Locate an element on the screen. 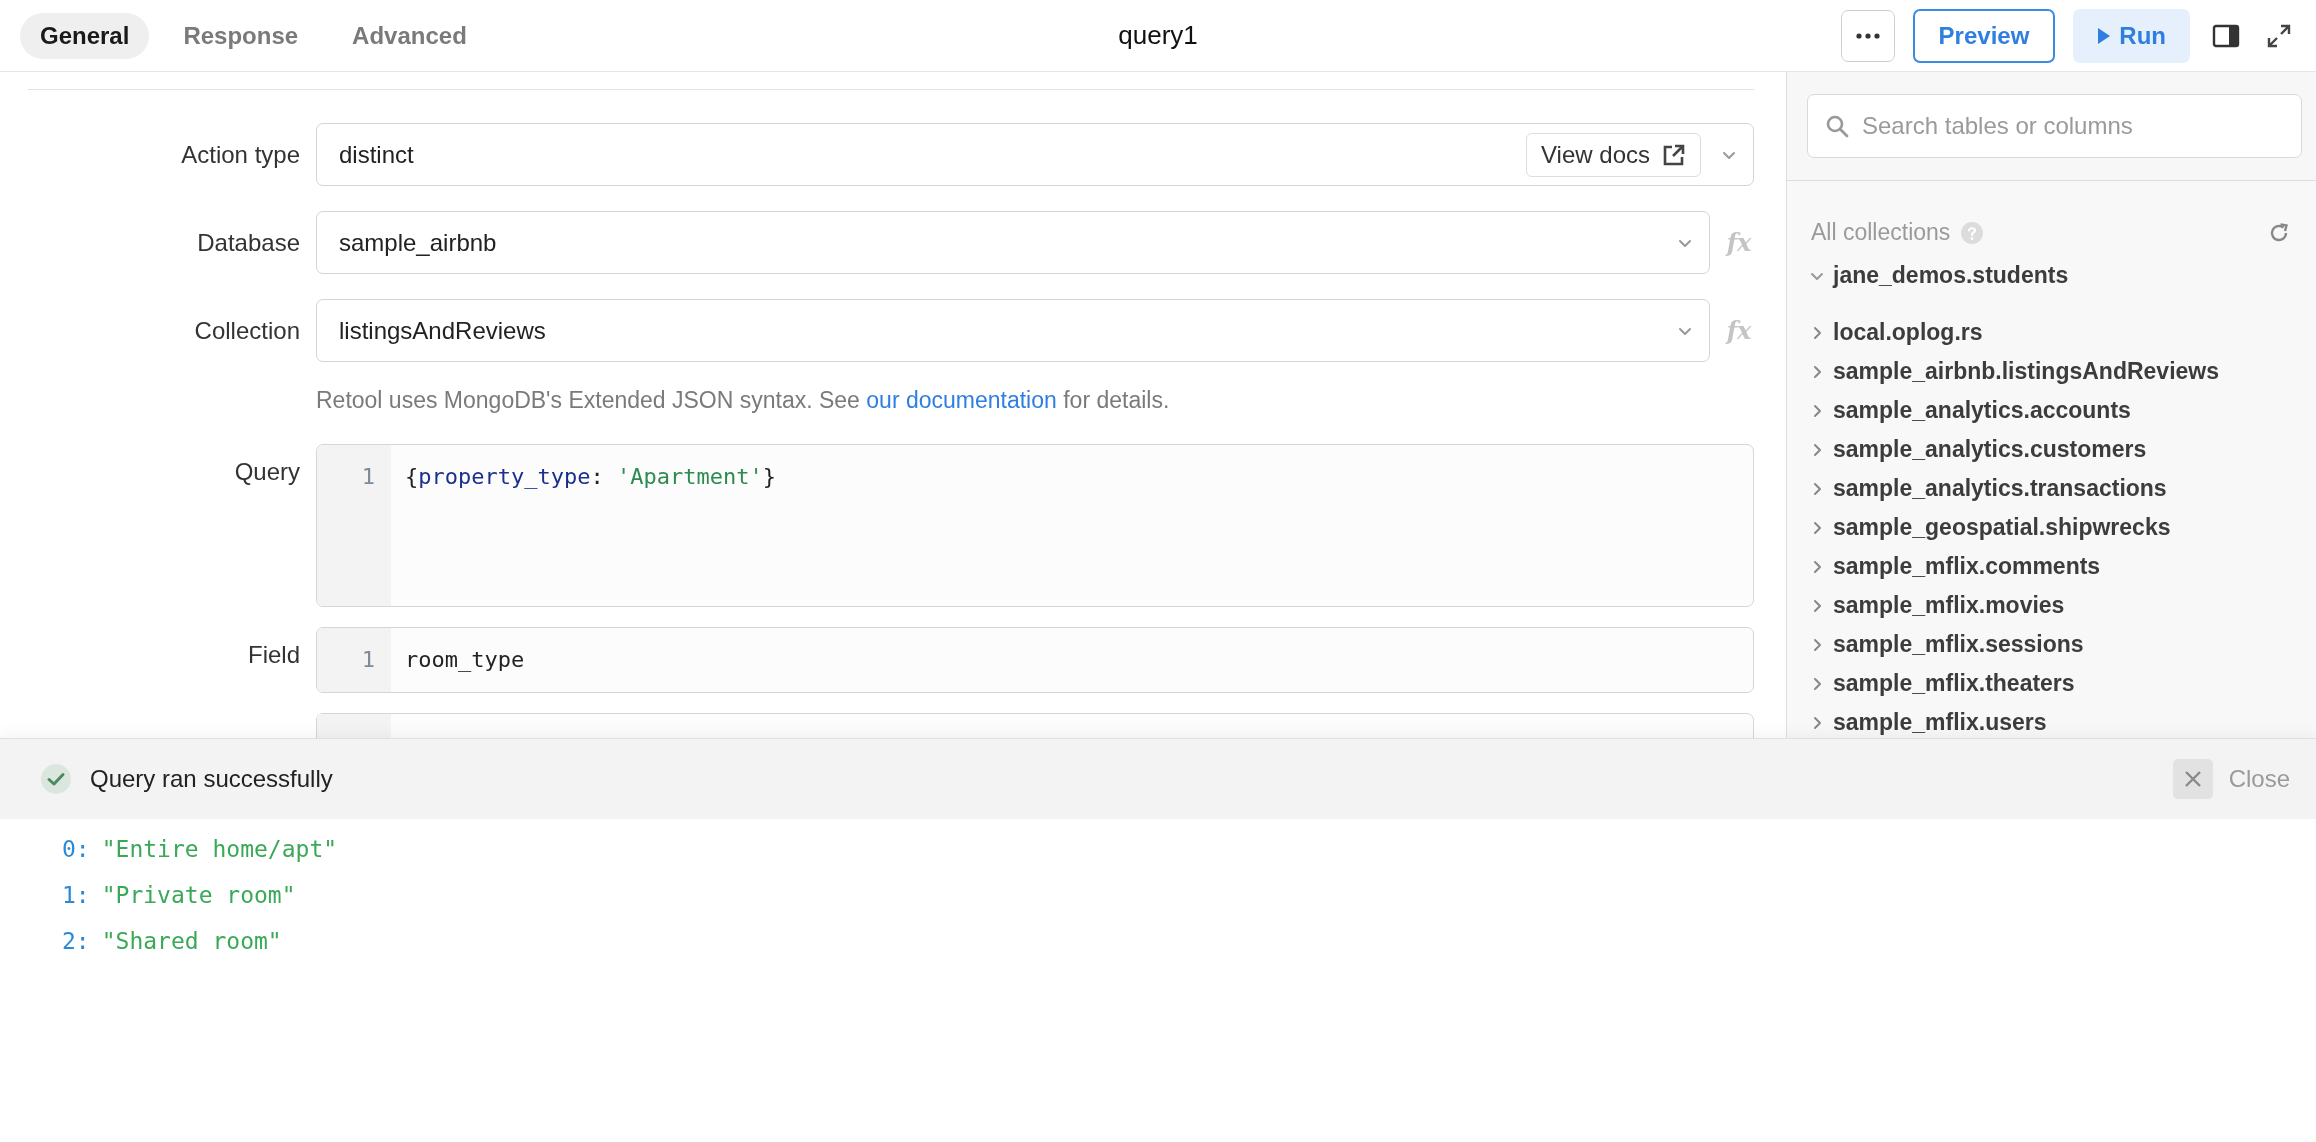  collection-item: local.oplog.rs is located at coordinates (2051, 332).